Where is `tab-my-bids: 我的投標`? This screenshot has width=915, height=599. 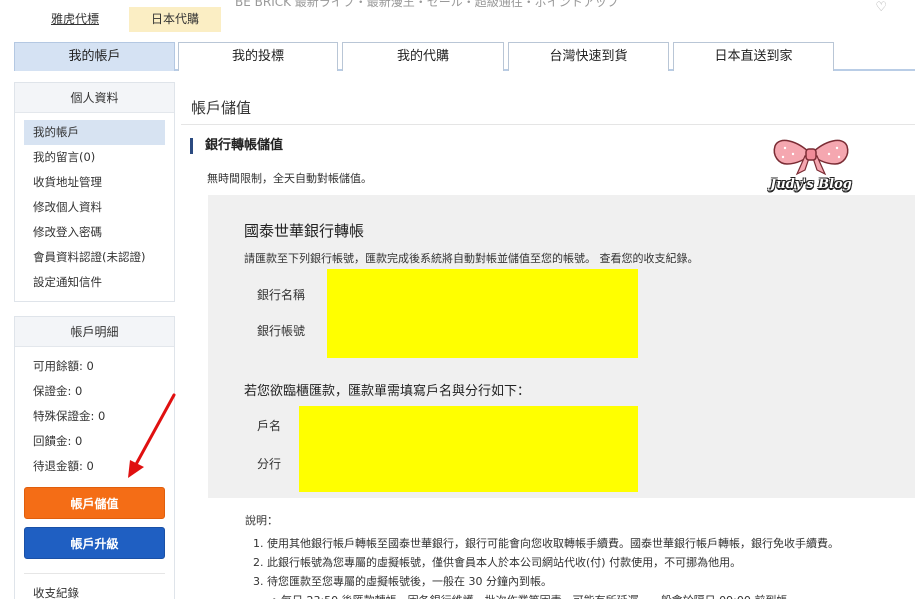 tab-my-bids: 我的投標 is located at coordinates (258, 56).